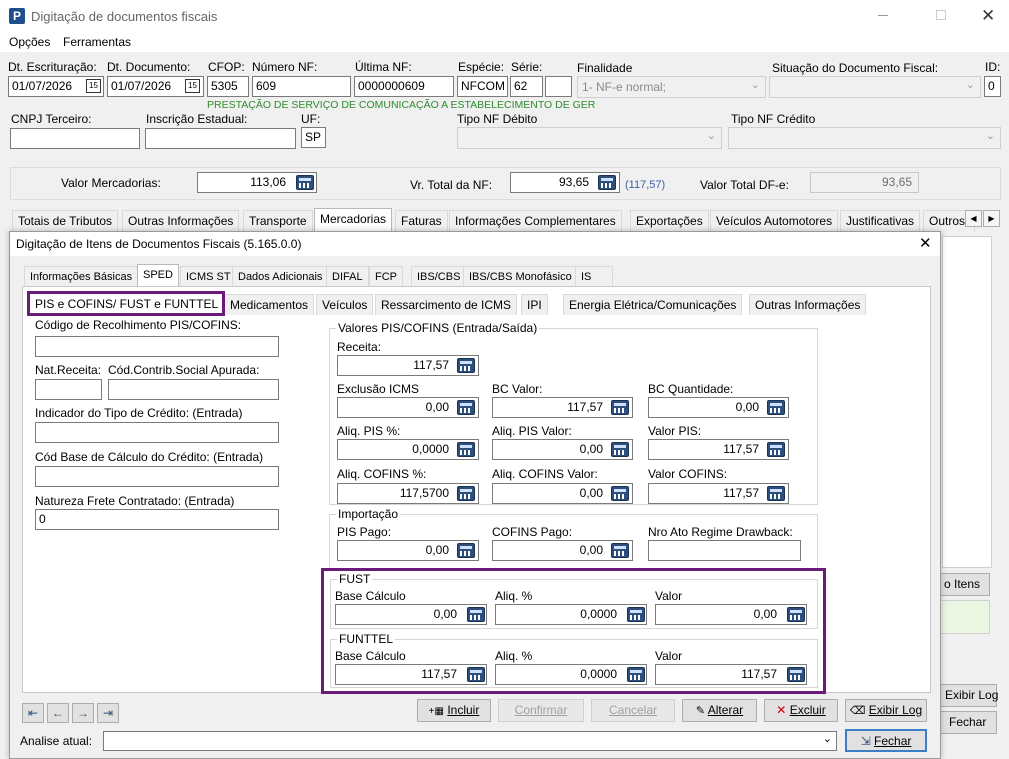 The height and width of the screenshot is (759, 1009). What do you see at coordinates (558, 86) in the screenshot?
I see `subserie-field` at bounding box center [558, 86].